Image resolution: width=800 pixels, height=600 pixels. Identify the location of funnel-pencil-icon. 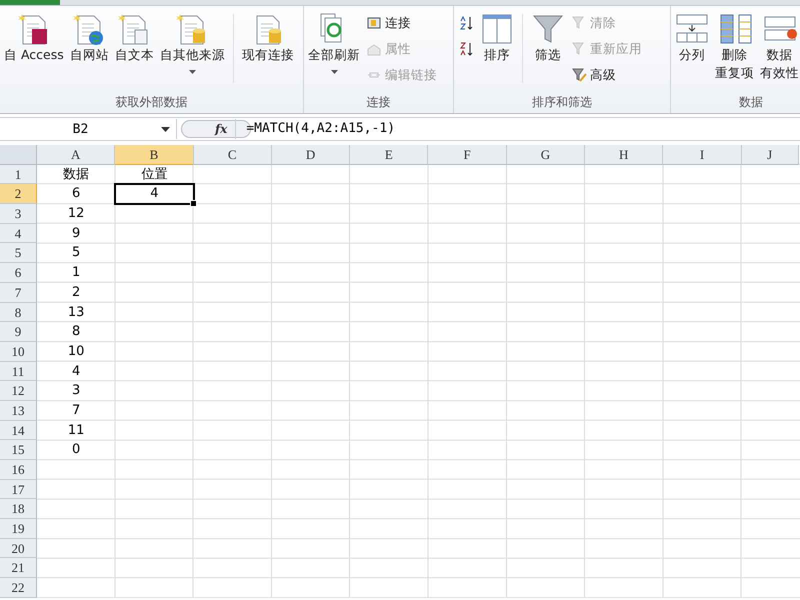
(579, 75).